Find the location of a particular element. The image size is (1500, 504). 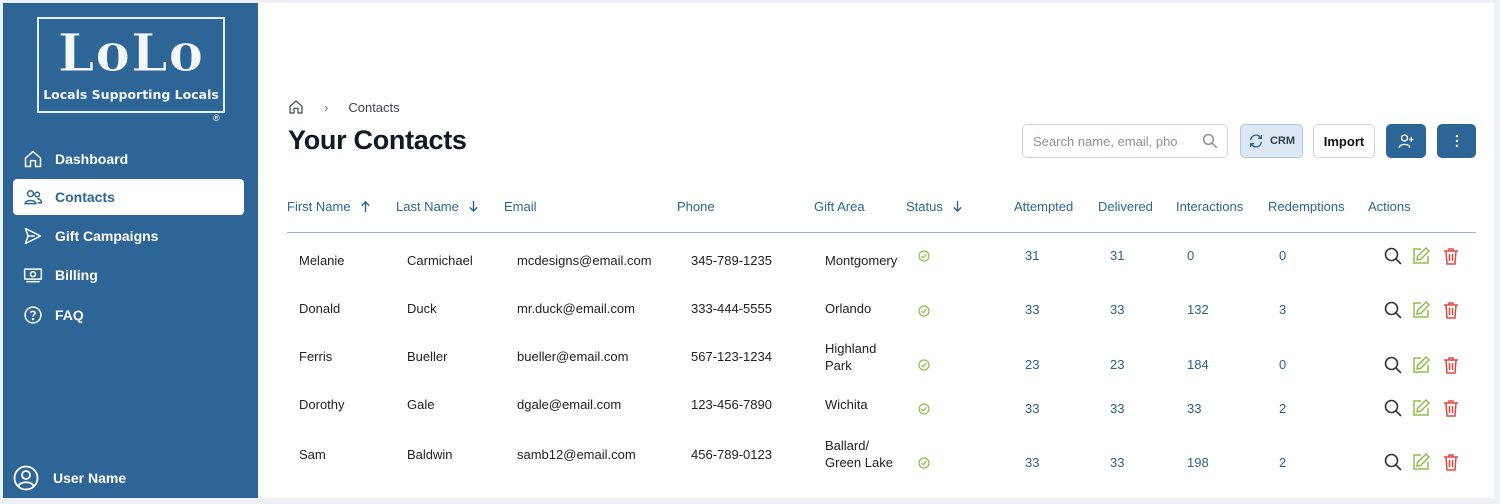

column-header-email: Email is located at coordinates (520, 206).